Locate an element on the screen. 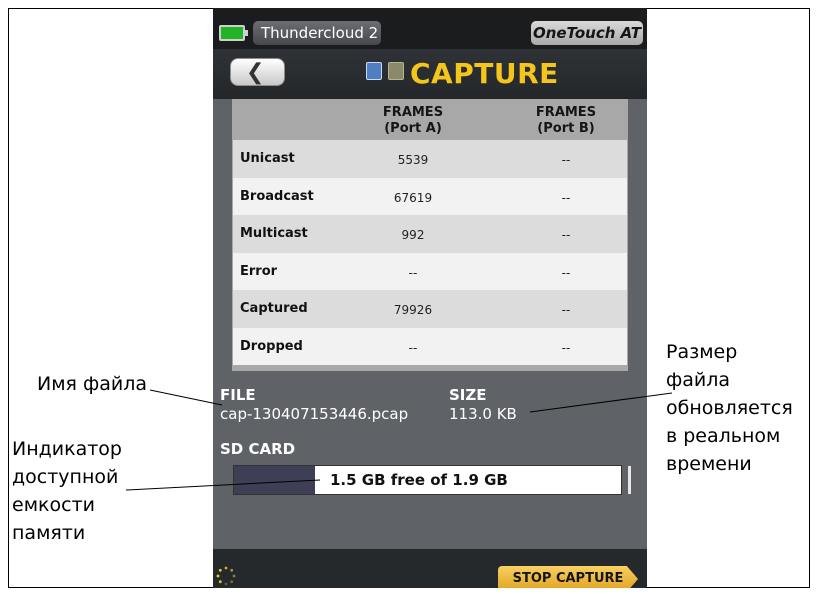  column-header-label: FRAMES (Port A) is located at coordinates (413, 120).